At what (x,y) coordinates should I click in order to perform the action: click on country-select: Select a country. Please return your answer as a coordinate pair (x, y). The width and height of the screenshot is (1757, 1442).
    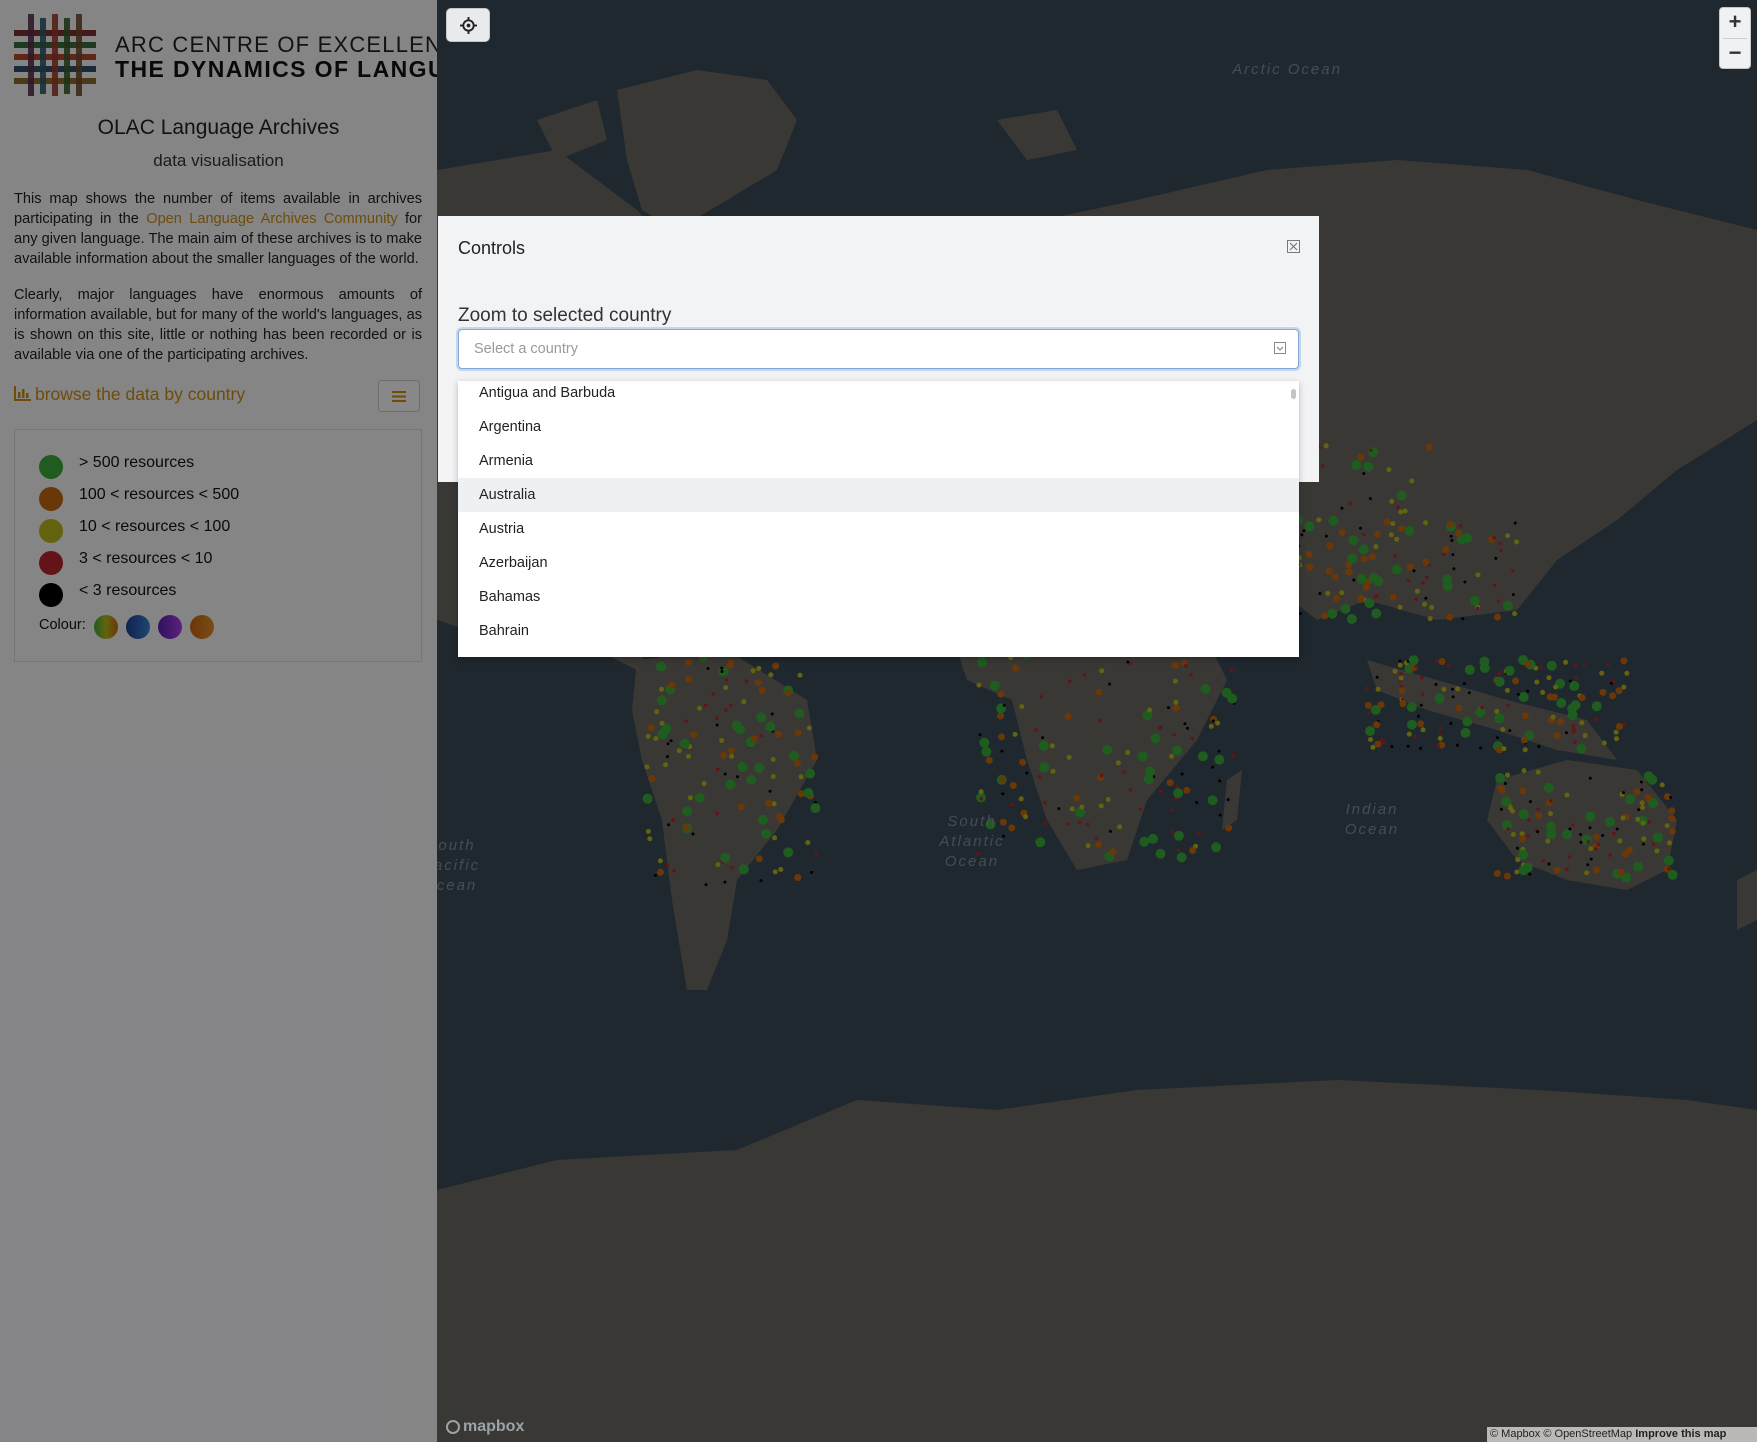
    Looking at the image, I should click on (878, 349).